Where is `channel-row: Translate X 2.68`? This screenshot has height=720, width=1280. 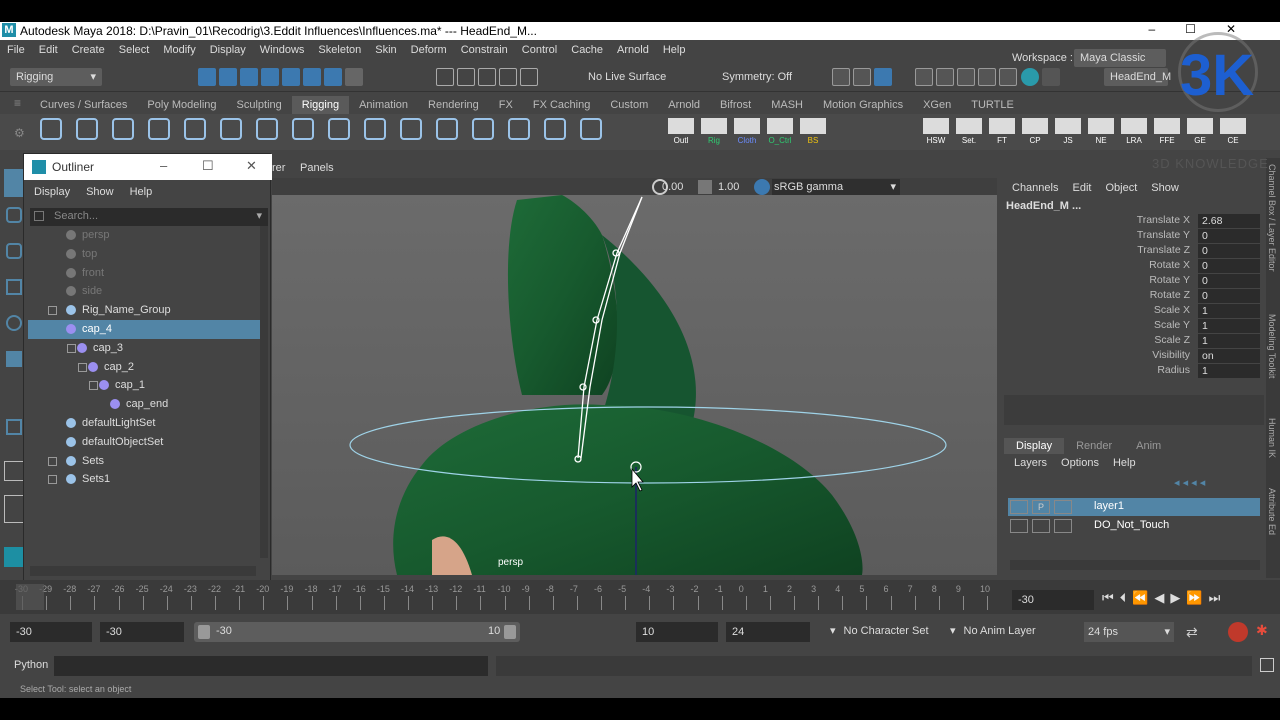 channel-row: Translate X 2.68 is located at coordinates (1135, 221).